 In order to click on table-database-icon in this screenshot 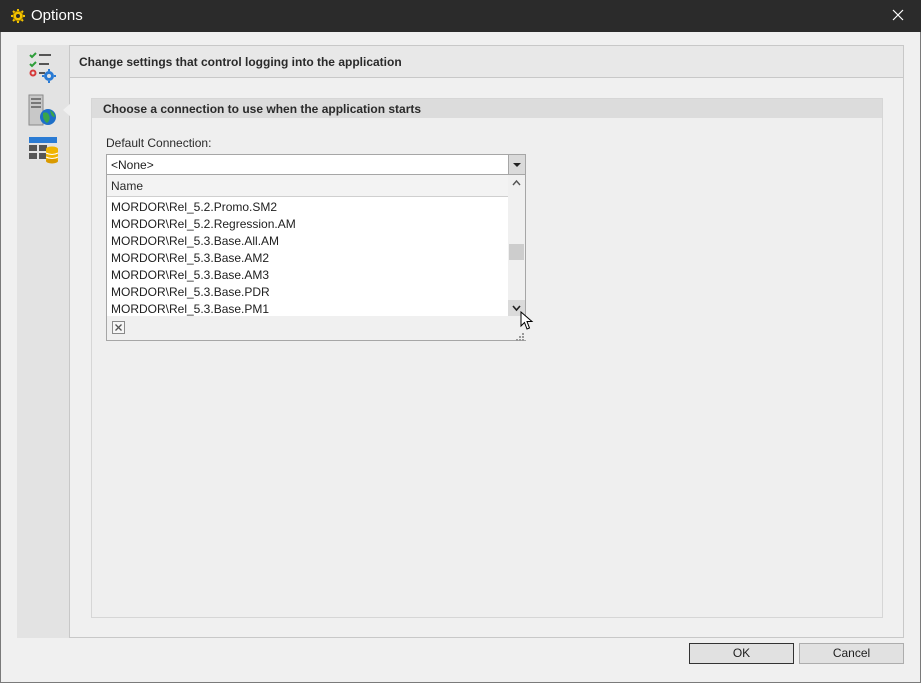, I will do `click(41, 153)`.